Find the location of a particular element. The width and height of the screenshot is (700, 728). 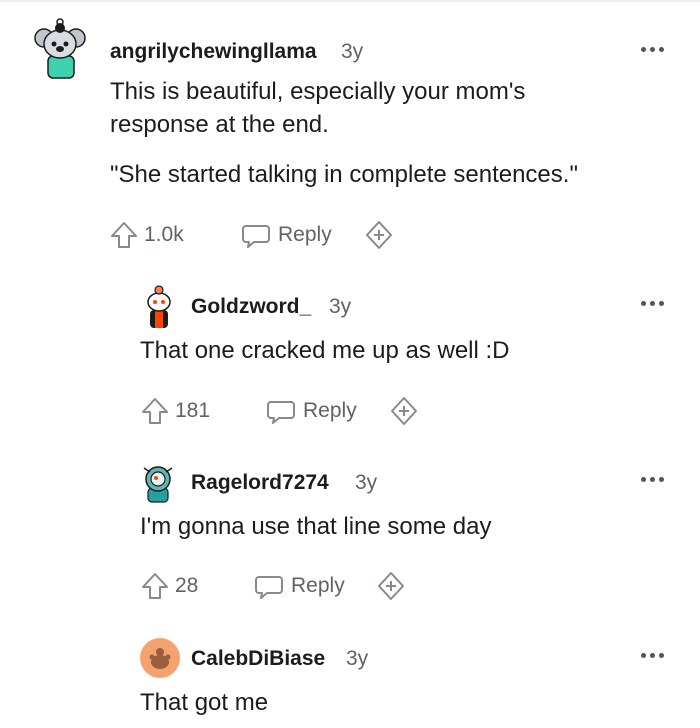

username: CalebDiBiase is located at coordinates (258, 659).